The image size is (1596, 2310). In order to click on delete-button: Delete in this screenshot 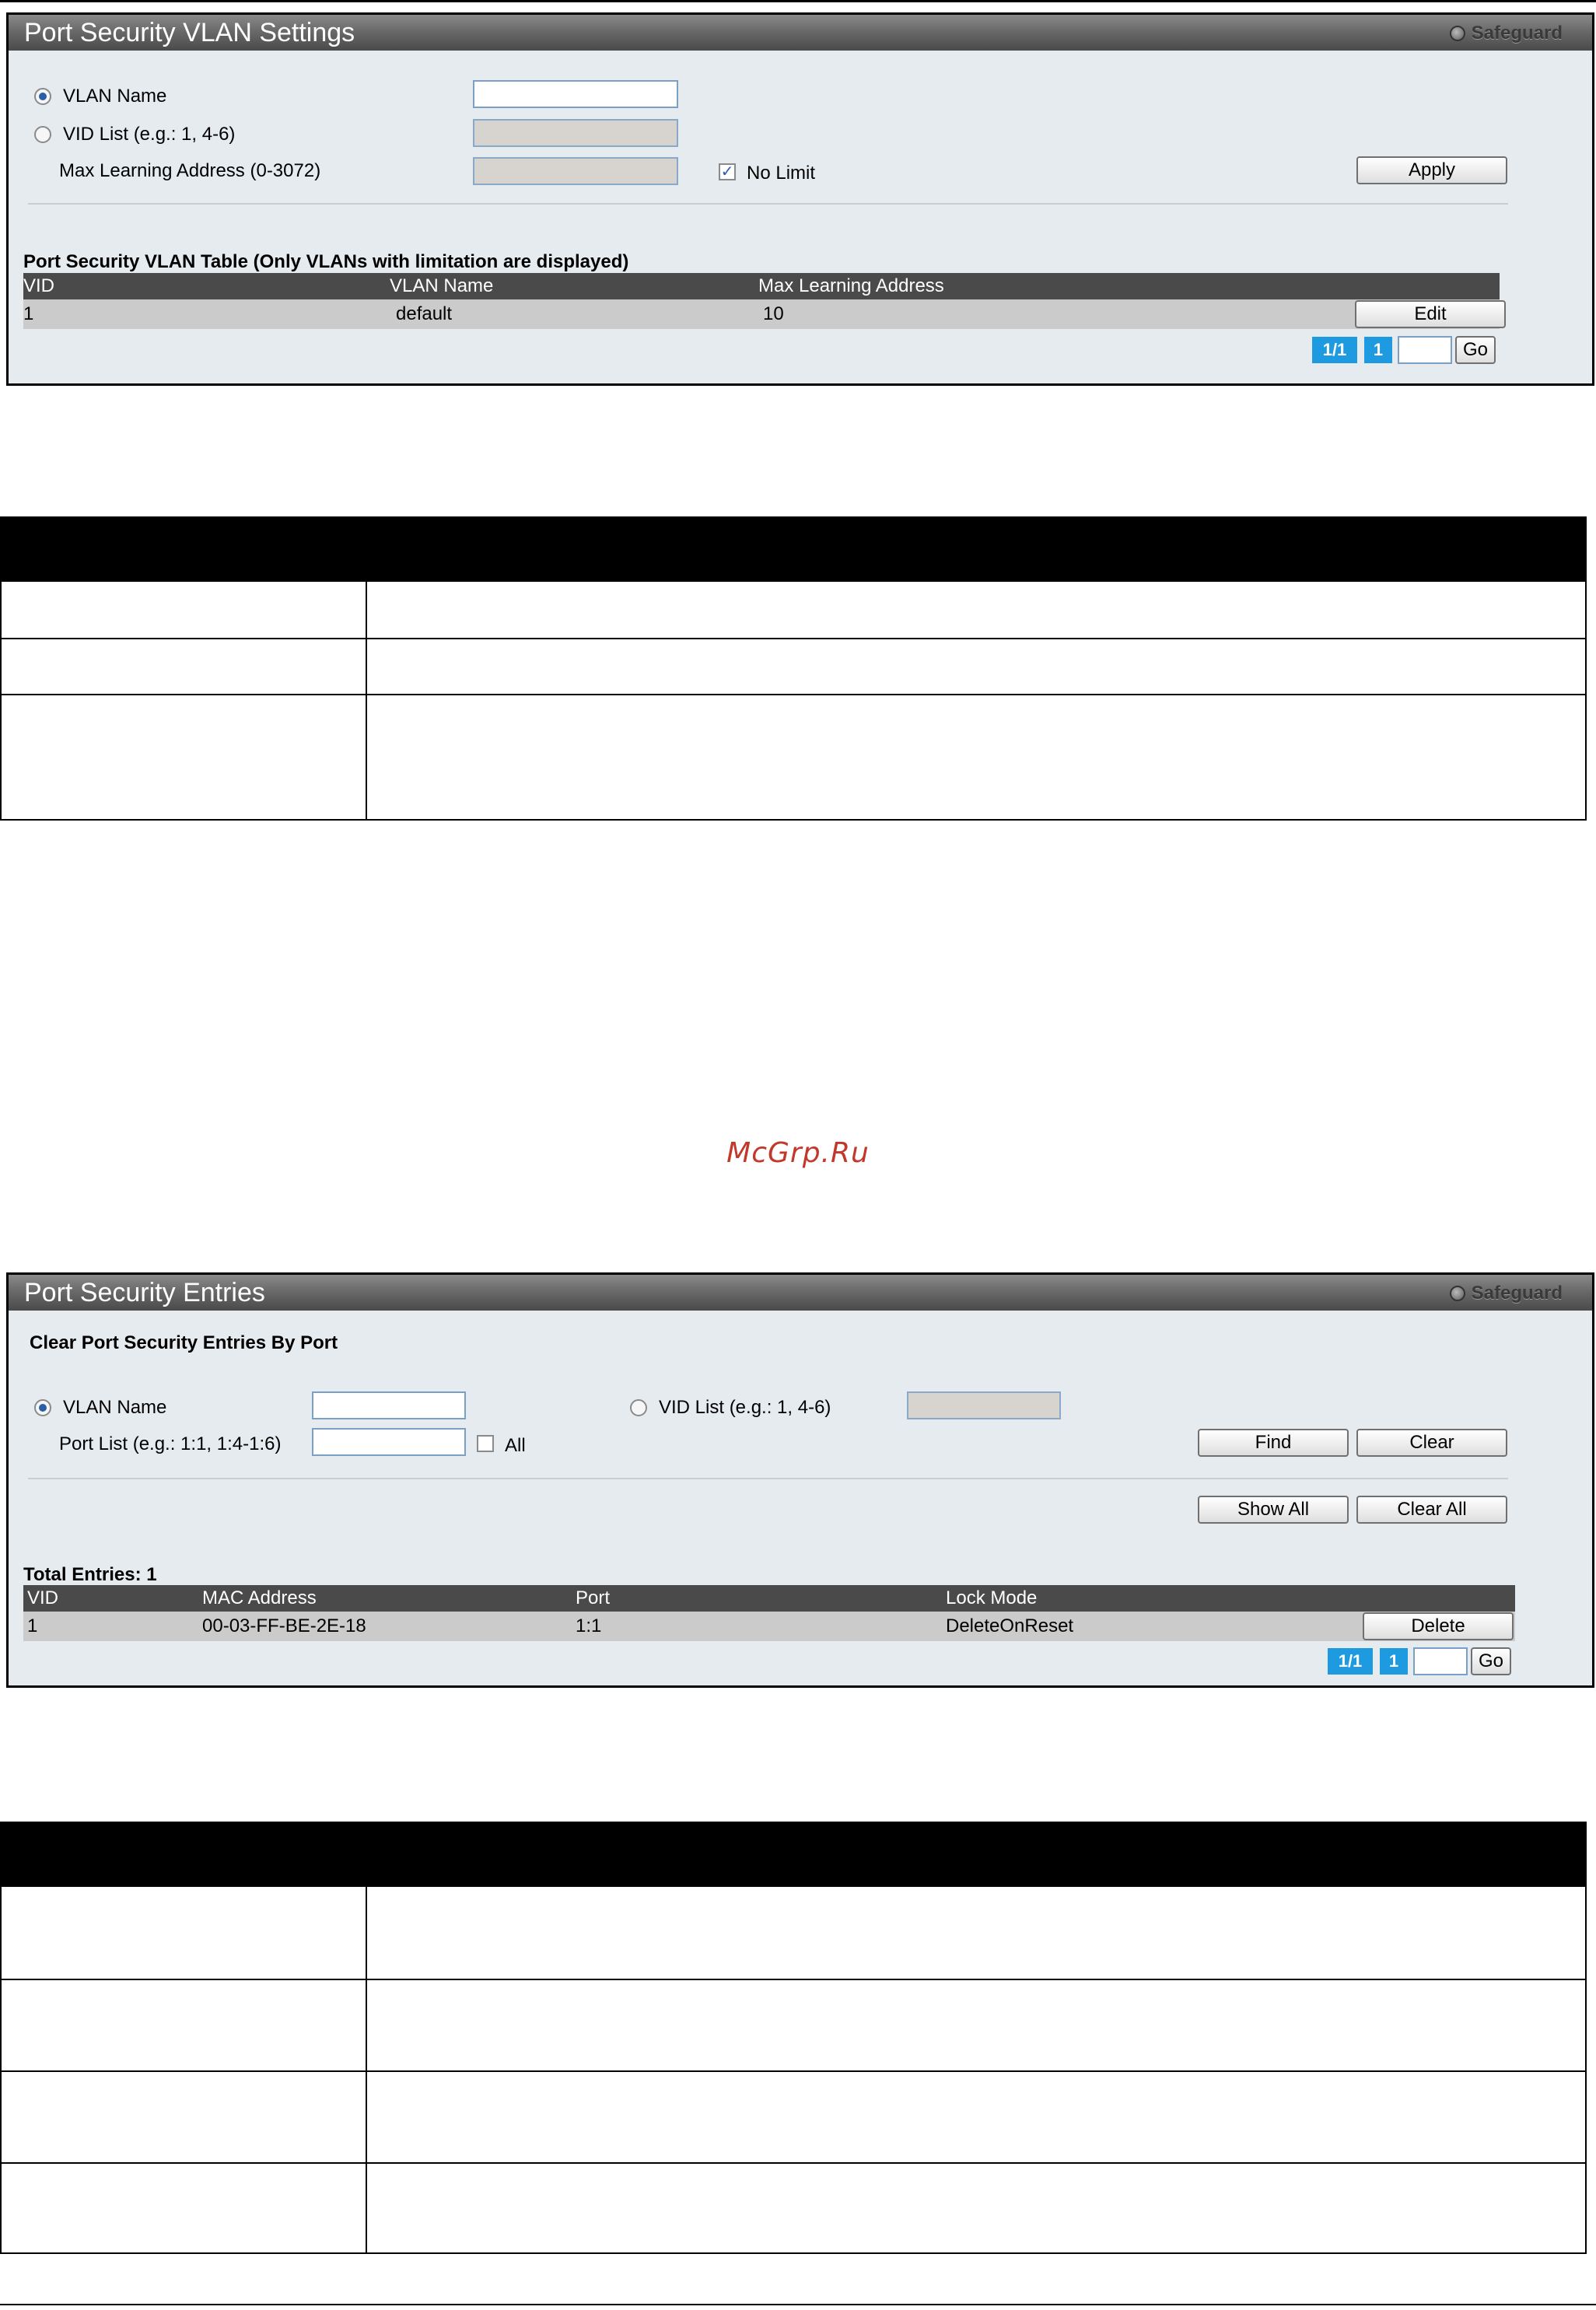, I will do `click(1439, 1626)`.